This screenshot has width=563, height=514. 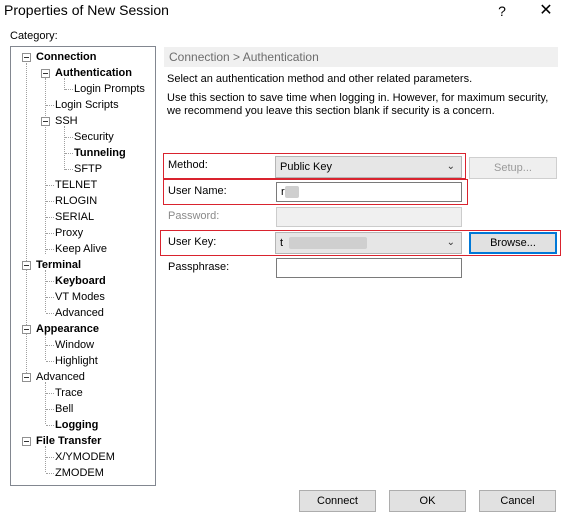 What do you see at coordinates (34, 36) in the screenshot?
I see `category-label: Category:` at bounding box center [34, 36].